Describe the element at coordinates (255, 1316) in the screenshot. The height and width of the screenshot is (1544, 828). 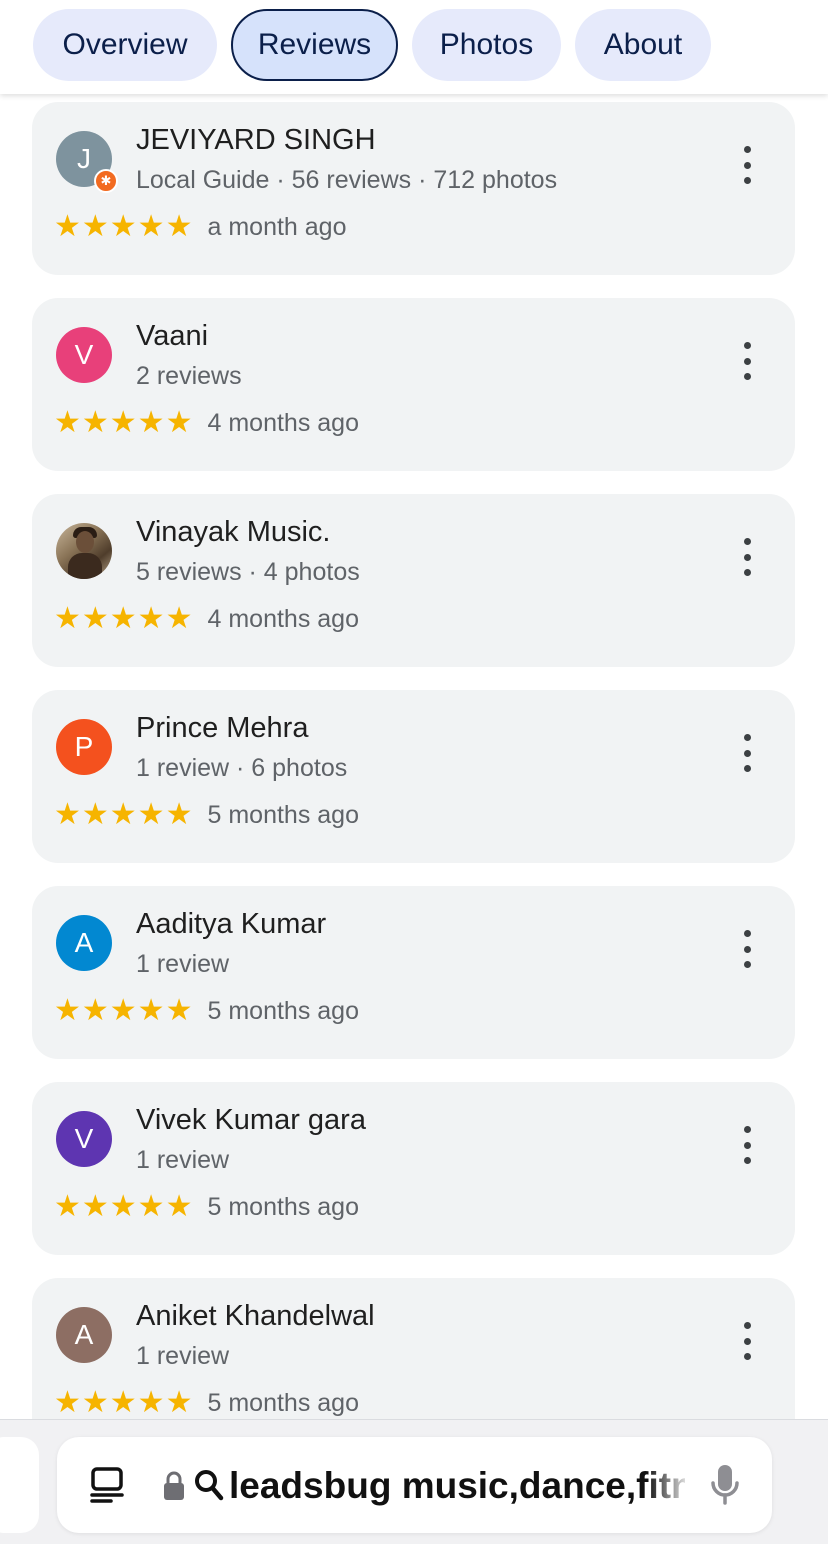
I see `reviewer-name: Aniket Khandelwal` at that location.